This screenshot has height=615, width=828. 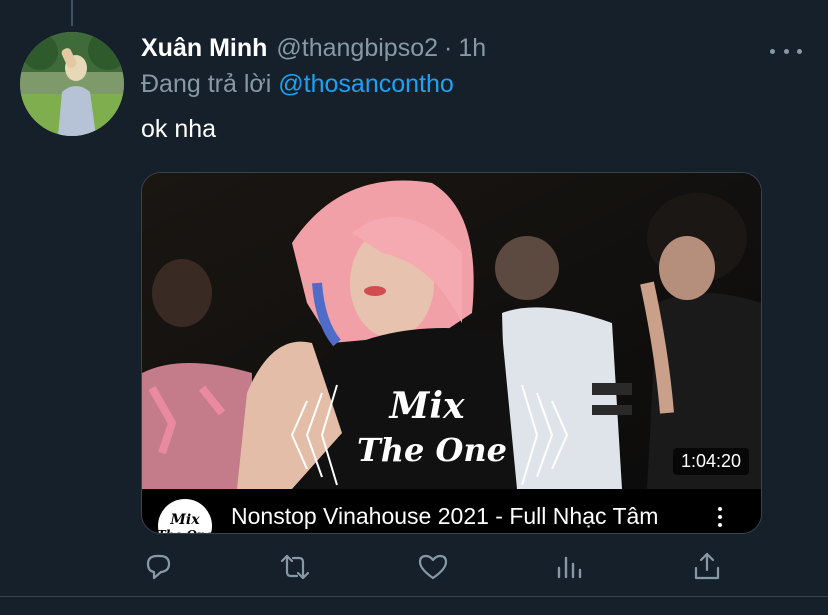 What do you see at coordinates (432, 450) in the screenshot?
I see `logo-text-the-one: The One` at bounding box center [432, 450].